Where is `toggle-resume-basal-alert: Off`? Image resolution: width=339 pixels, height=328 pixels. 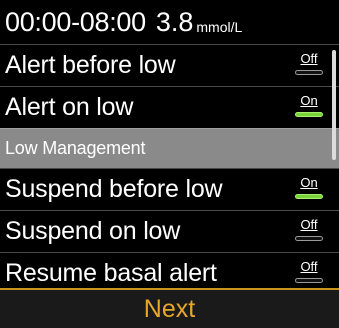
toggle-resume-basal-alert: Off is located at coordinates (309, 274).